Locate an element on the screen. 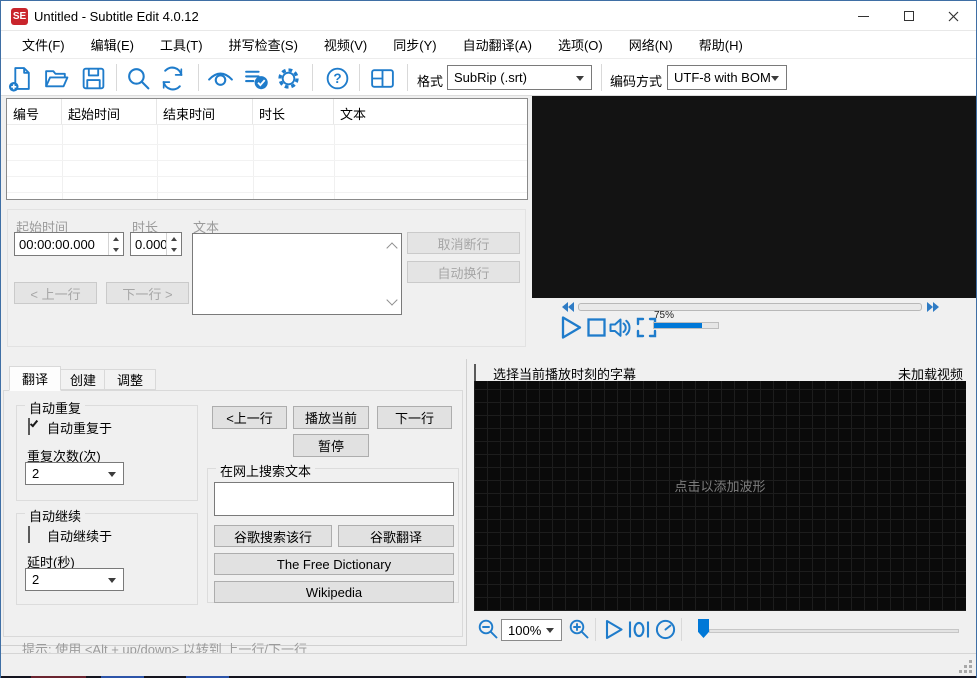  visual-sync-button is located at coordinates (220, 78).